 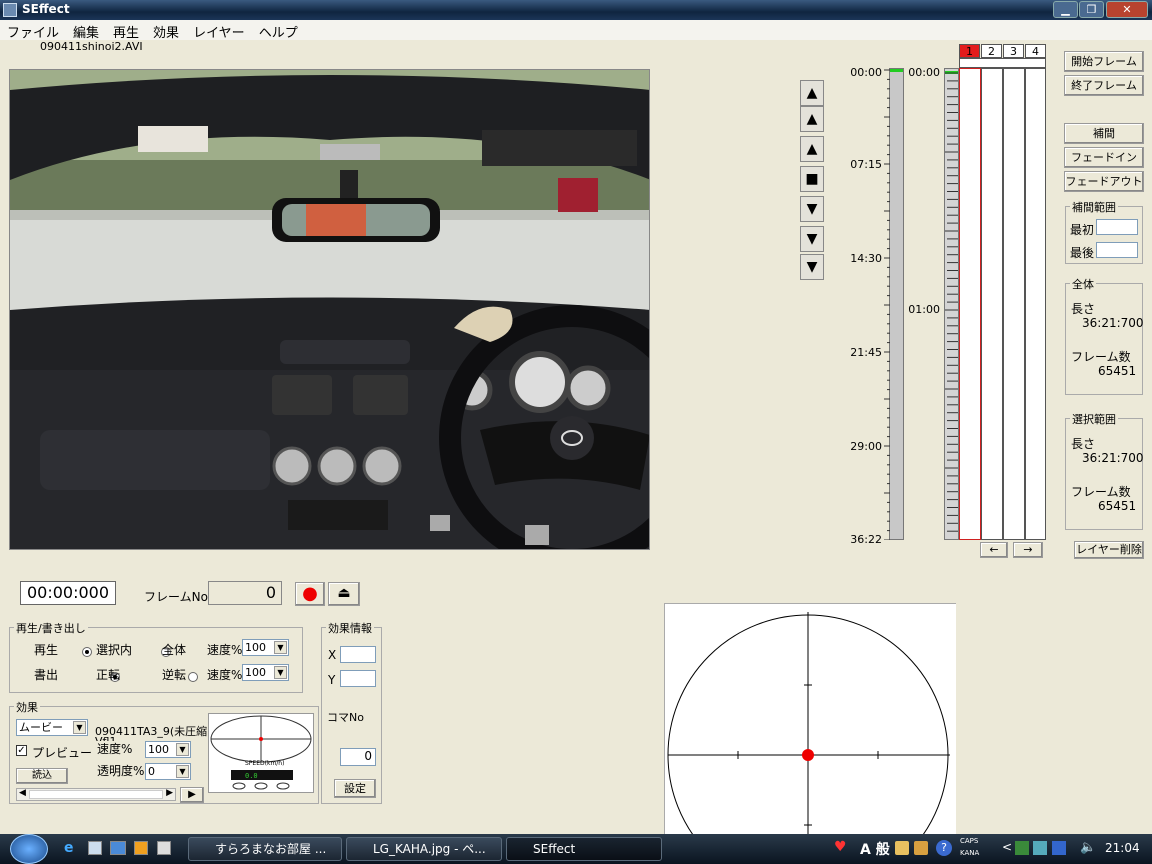 I want to click on play-all-label: 全体, so click(x=174, y=650).